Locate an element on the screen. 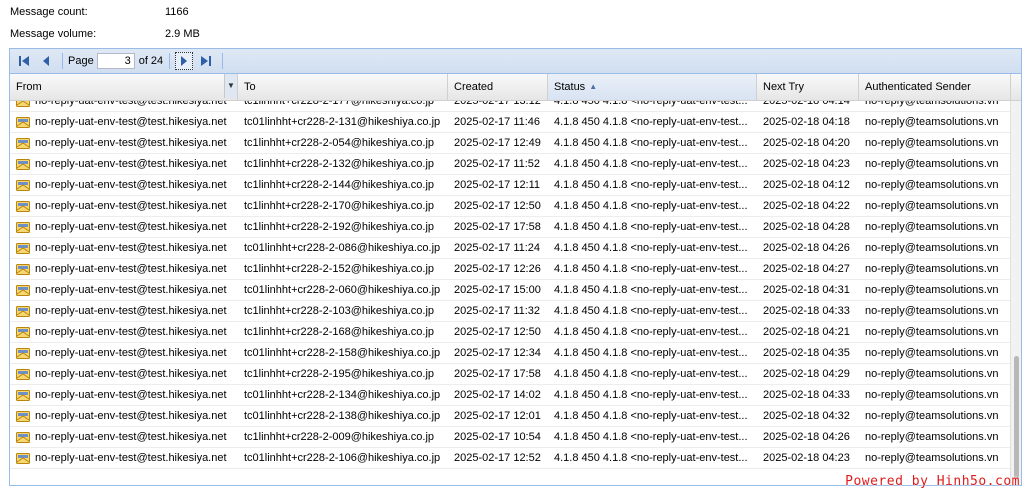 The image size is (1023, 489). column-header-from: From ▼ is located at coordinates (124, 87).